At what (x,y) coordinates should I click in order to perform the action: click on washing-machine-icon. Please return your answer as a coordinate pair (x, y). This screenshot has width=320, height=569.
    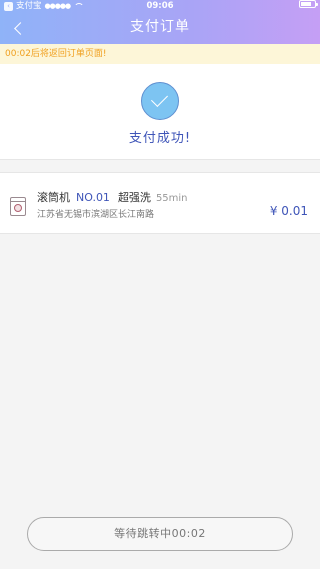
    Looking at the image, I should click on (18, 206).